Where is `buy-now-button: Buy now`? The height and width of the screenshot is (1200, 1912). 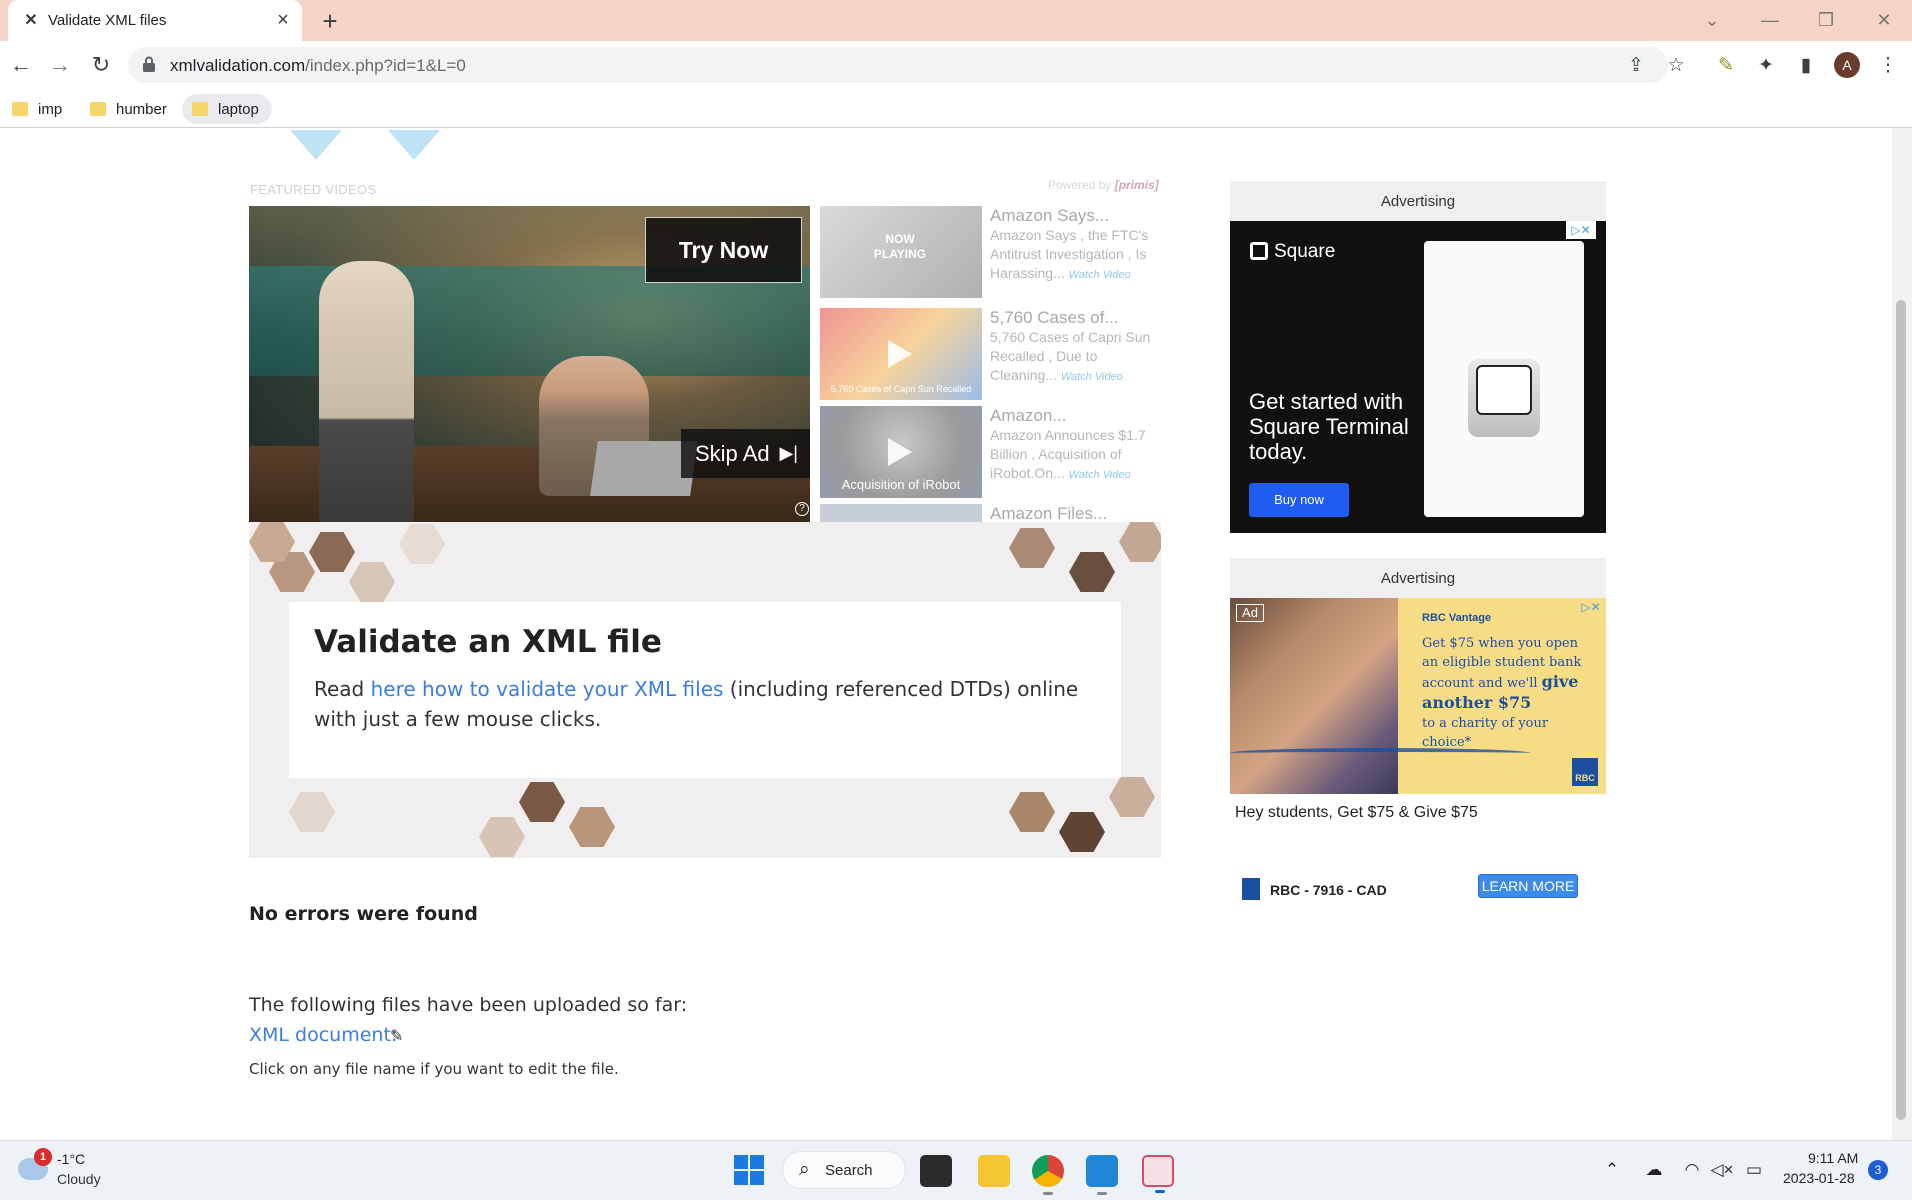
buy-now-button: Buy now is located at coordinates (1299, 500).